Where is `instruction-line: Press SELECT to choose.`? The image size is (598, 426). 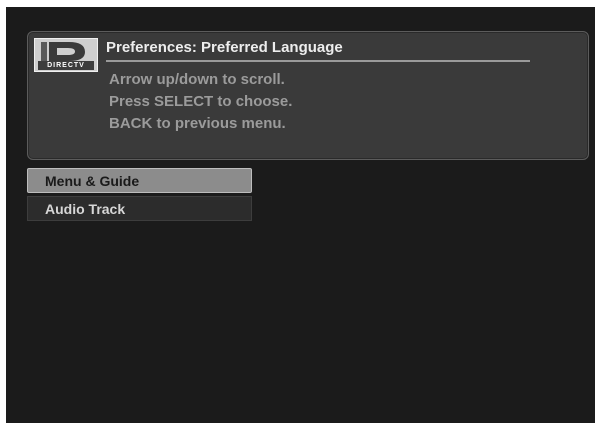 instruction-line: Press SELECT to choose. is located at coordinates (201, 101).